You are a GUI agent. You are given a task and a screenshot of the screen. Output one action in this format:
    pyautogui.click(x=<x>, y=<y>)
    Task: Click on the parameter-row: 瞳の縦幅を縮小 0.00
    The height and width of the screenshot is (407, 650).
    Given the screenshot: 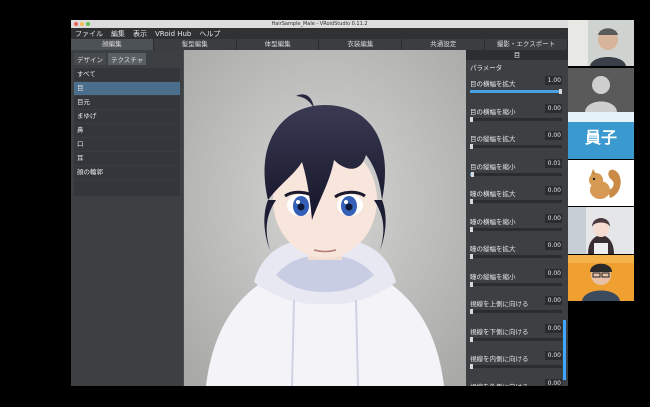 What is the action you would take?
    pyautogui.click(x=516, y=282)
    